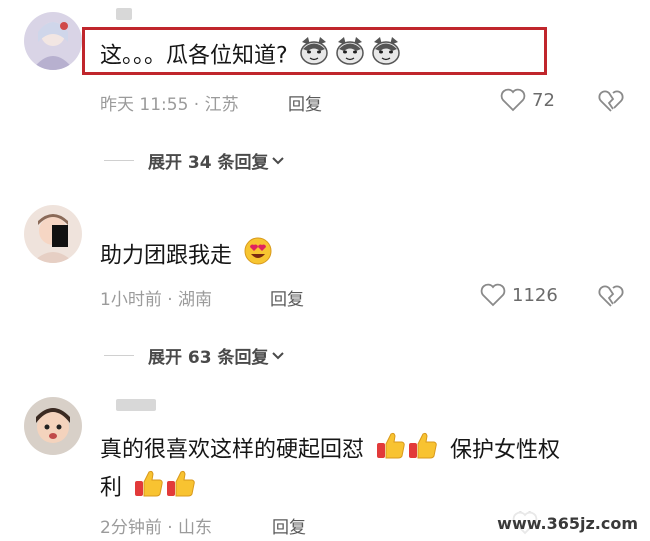 The width and height of the screenshot is (650, 541). What do you see at coordinates (156, 300) in the screenshot?
I see `comment-meta: 1小时前 · 湖南` at bounding box center [156, 300].